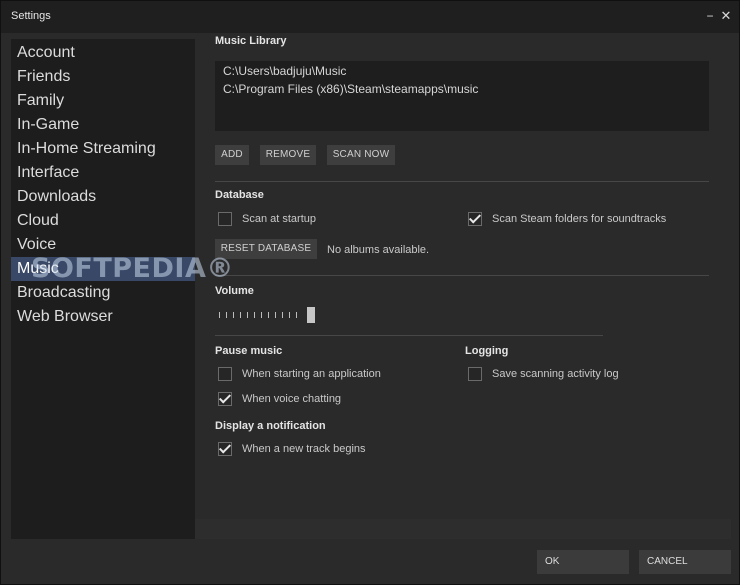 Image resolution: width=740 pixels, height=585 pixels. What do you see at coordinates (265, 316) in the screenshot?
I see `volume-slider` at bounding box center [265, 316].